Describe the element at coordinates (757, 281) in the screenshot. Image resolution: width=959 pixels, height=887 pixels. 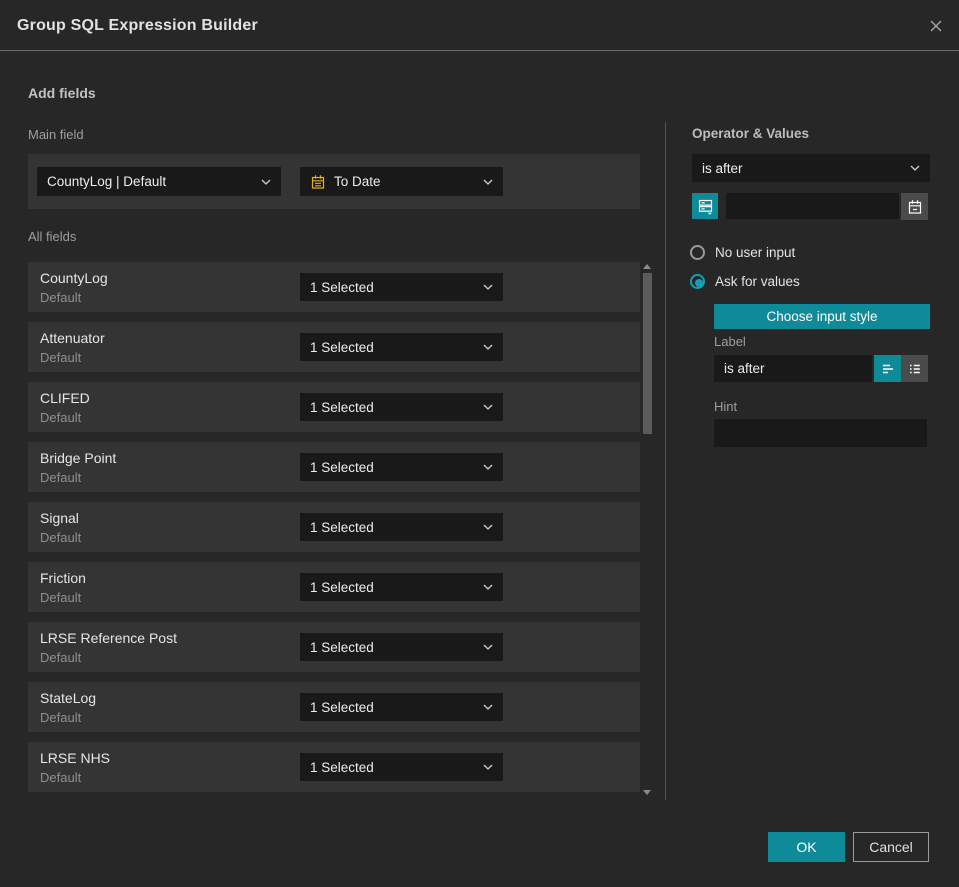
I see `radio-ask-for-values-label: Ask for values` at that location.